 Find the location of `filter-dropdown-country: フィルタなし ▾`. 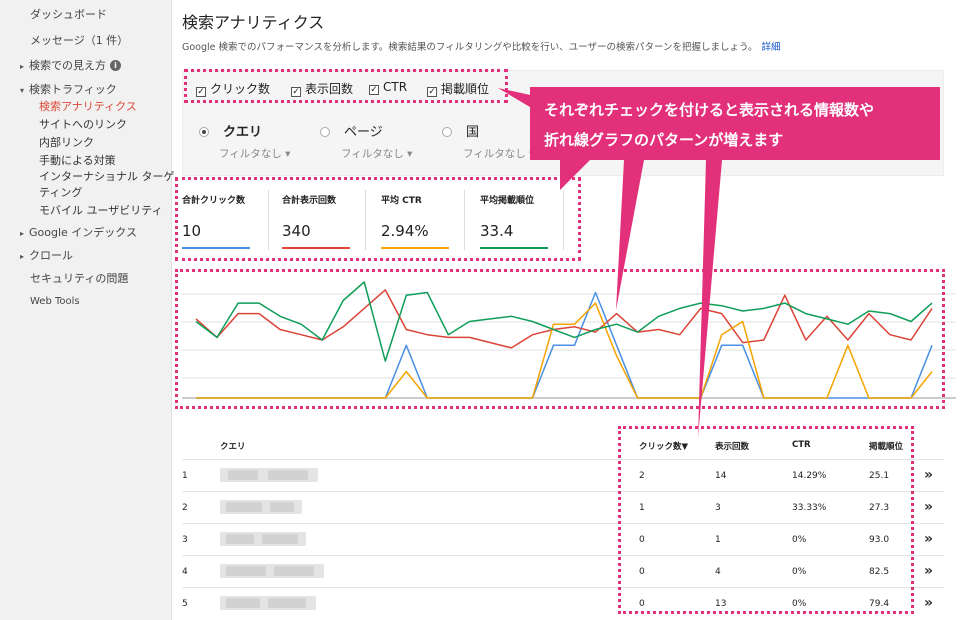

filter-dropdown-country: フィルタなし ▾ is located at coordinates (498, 153).